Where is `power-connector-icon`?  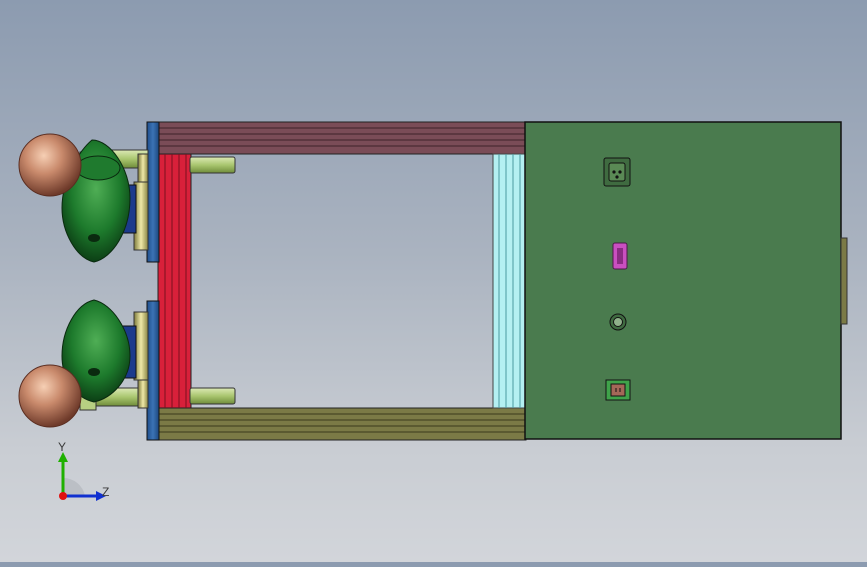
power-connector-icon is located at coordinates (617, 172).